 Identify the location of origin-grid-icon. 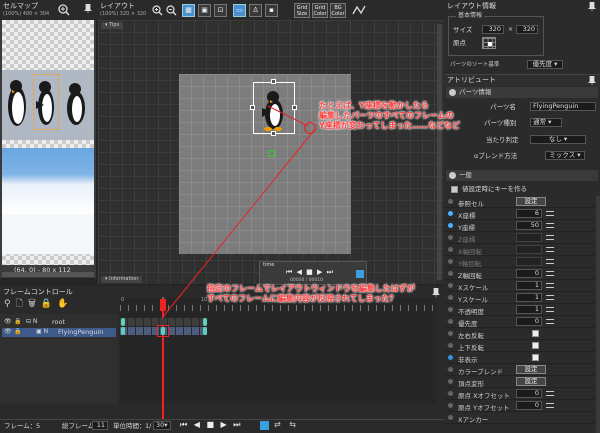
(489, 43).